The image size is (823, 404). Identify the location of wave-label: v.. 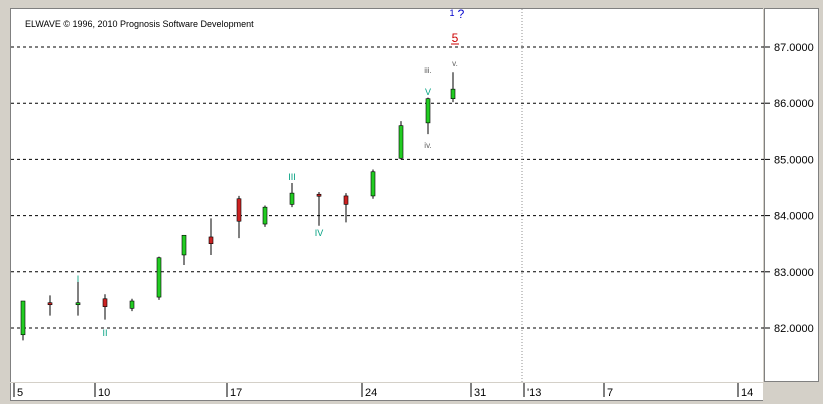
(455, 63).